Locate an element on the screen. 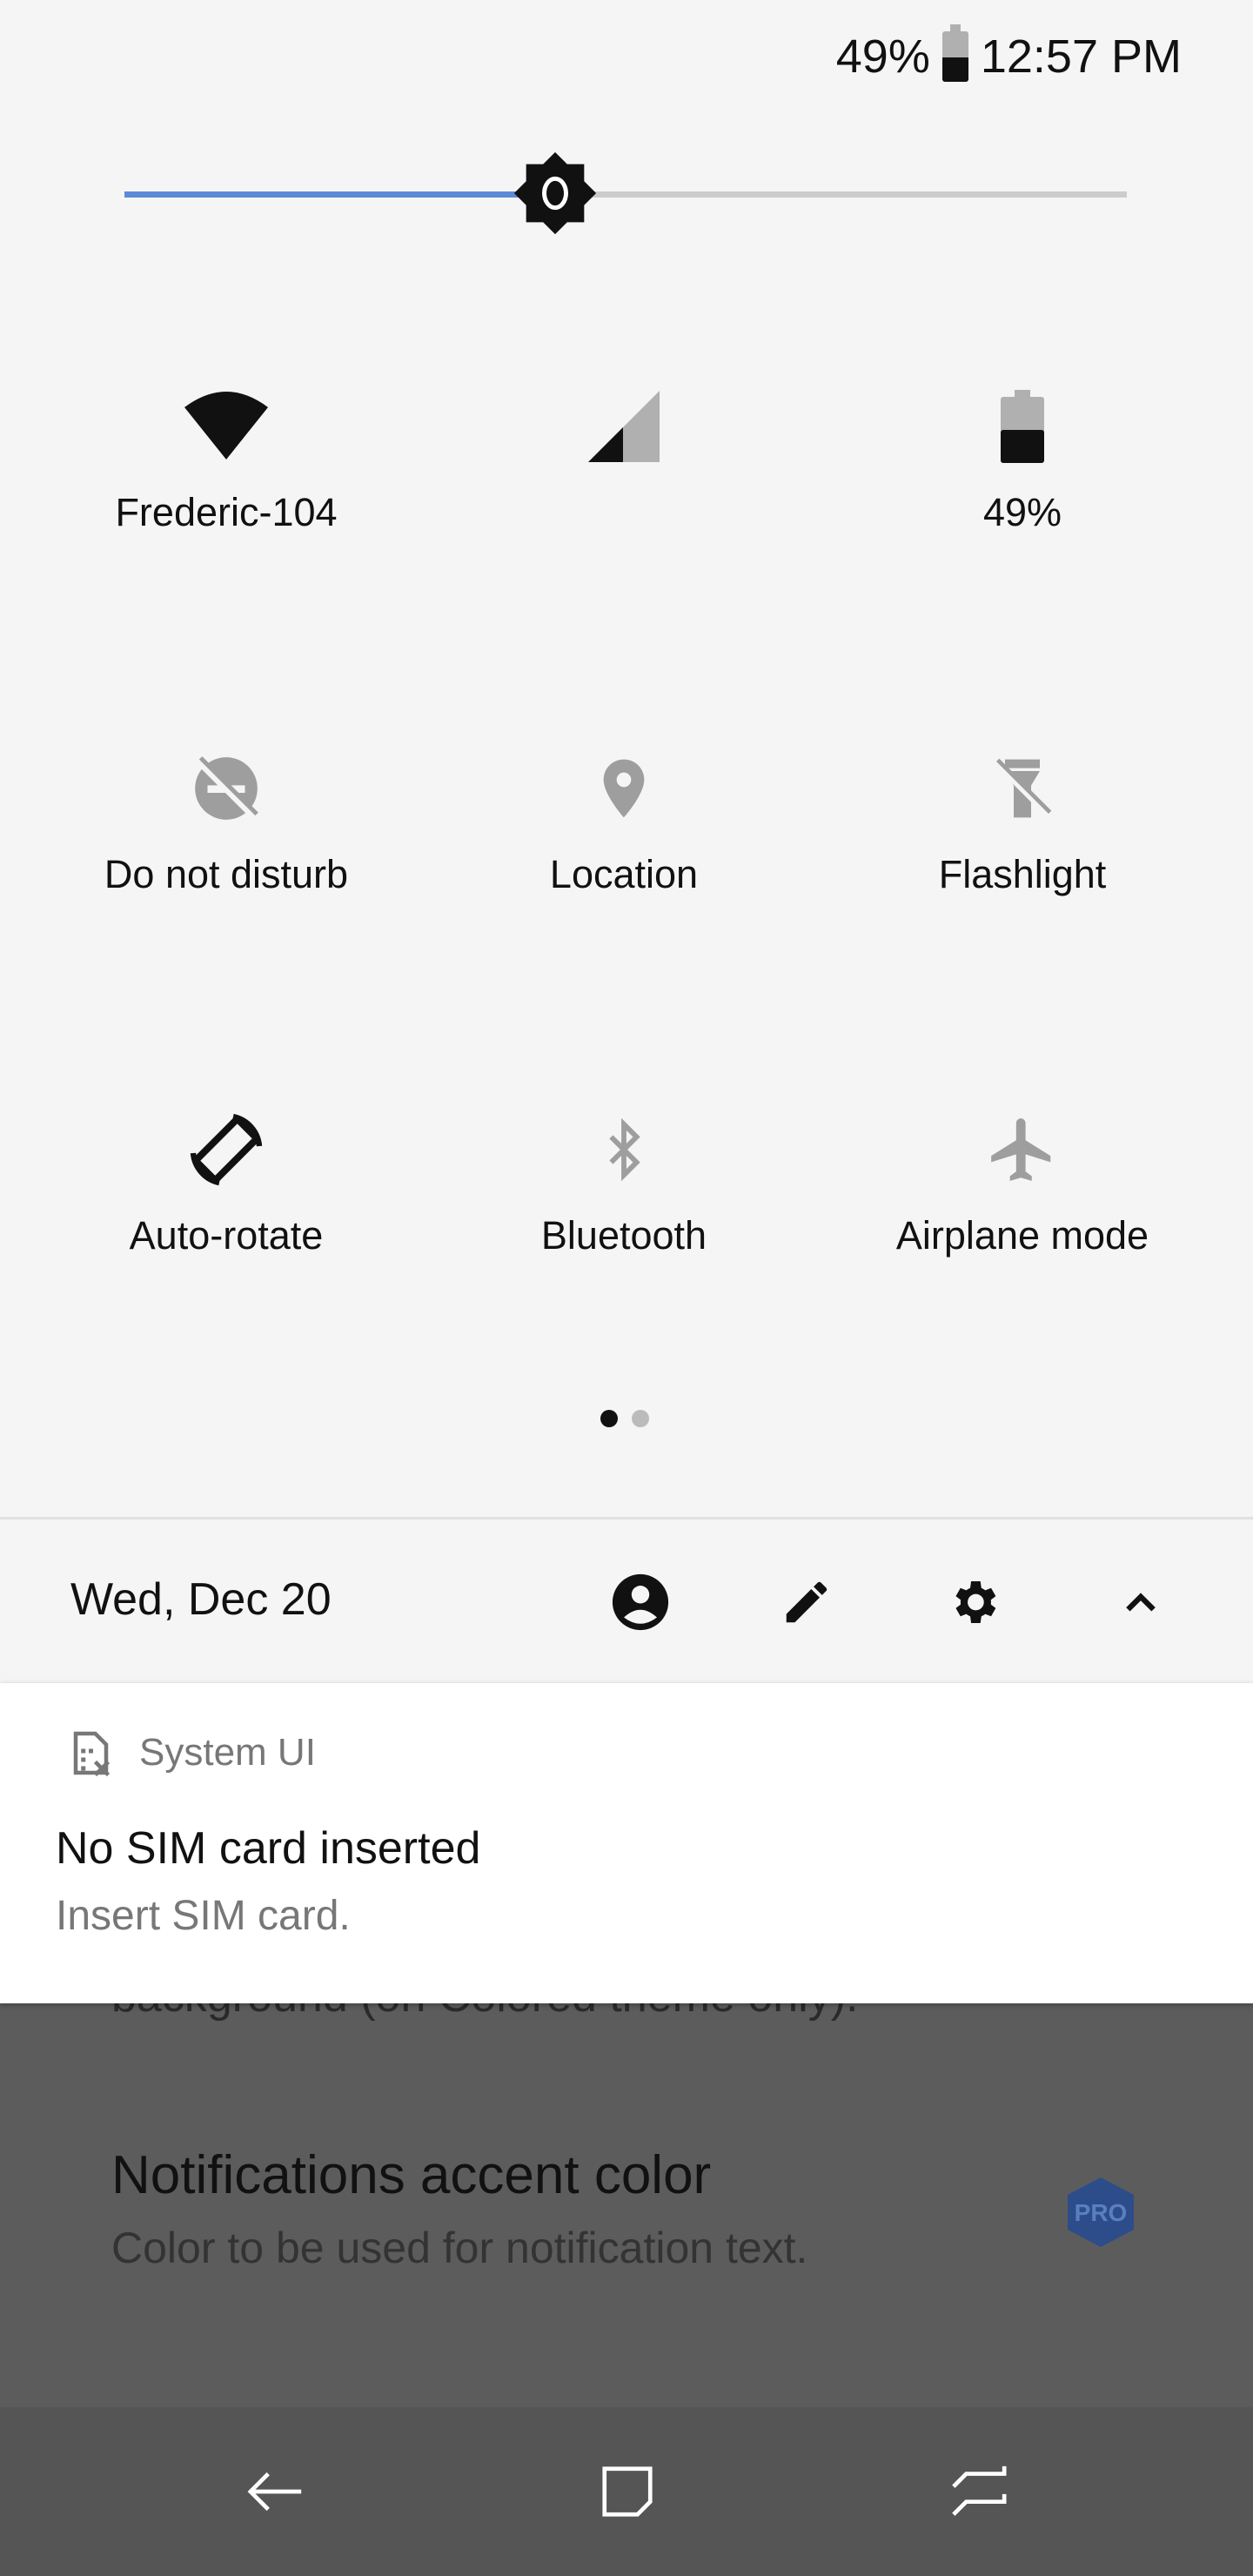 The width and height of the screenshot is (1253, 2576). auto-rotate-icon is located at coordinates (226, 1150).